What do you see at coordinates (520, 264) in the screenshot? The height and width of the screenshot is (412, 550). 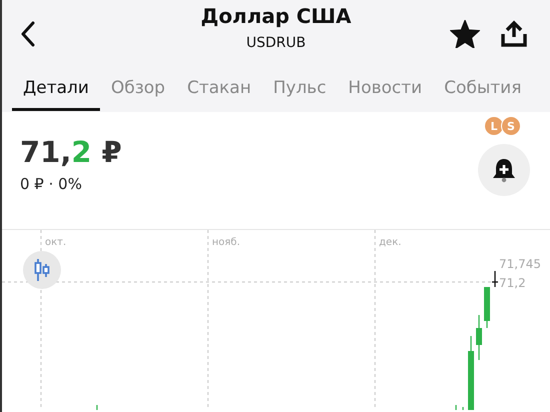 I see `high-price-label: 71,745` at bounding box center [520, 264].